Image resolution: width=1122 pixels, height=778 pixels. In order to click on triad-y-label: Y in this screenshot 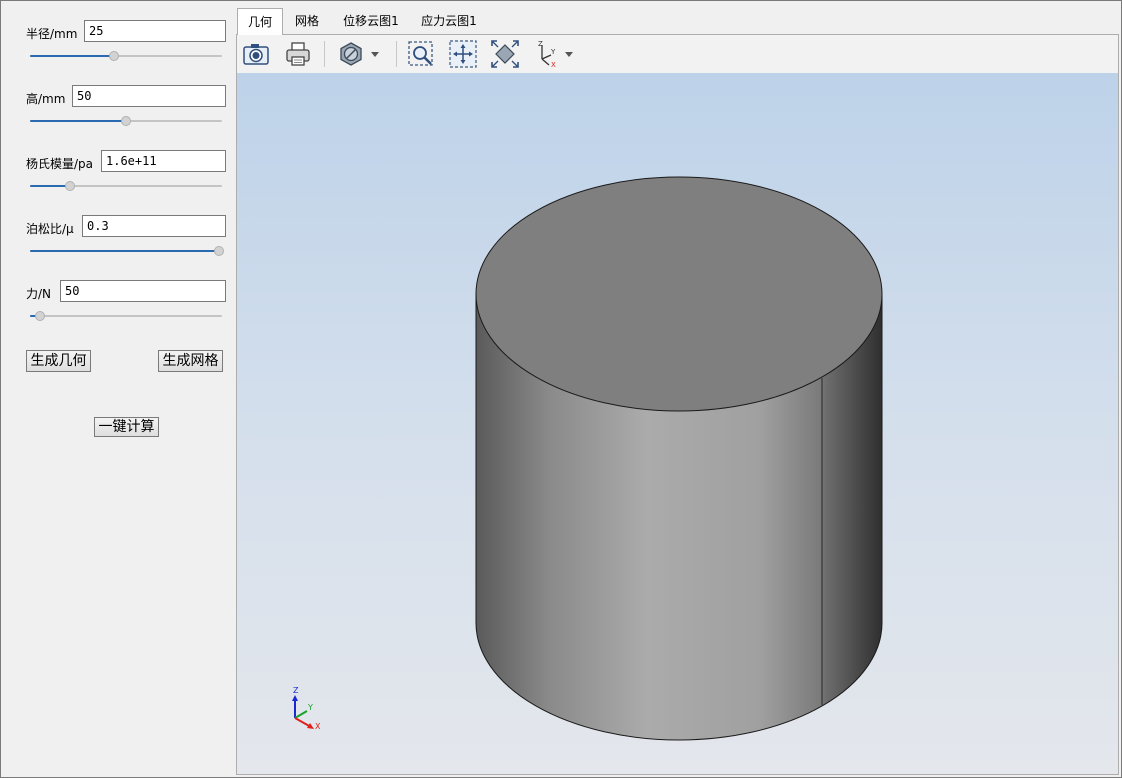, I will do `click(310, 707)`.